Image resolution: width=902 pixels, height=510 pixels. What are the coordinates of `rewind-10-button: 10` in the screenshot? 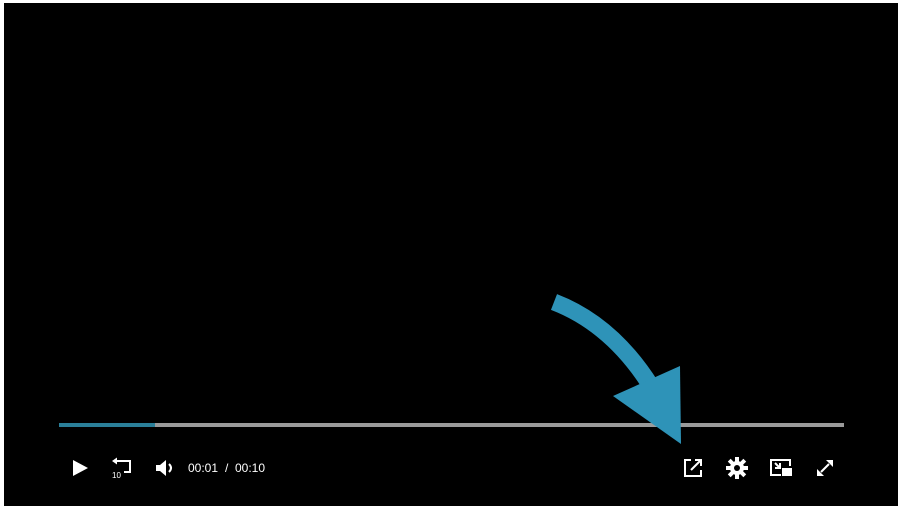 It's located at (122, 468).